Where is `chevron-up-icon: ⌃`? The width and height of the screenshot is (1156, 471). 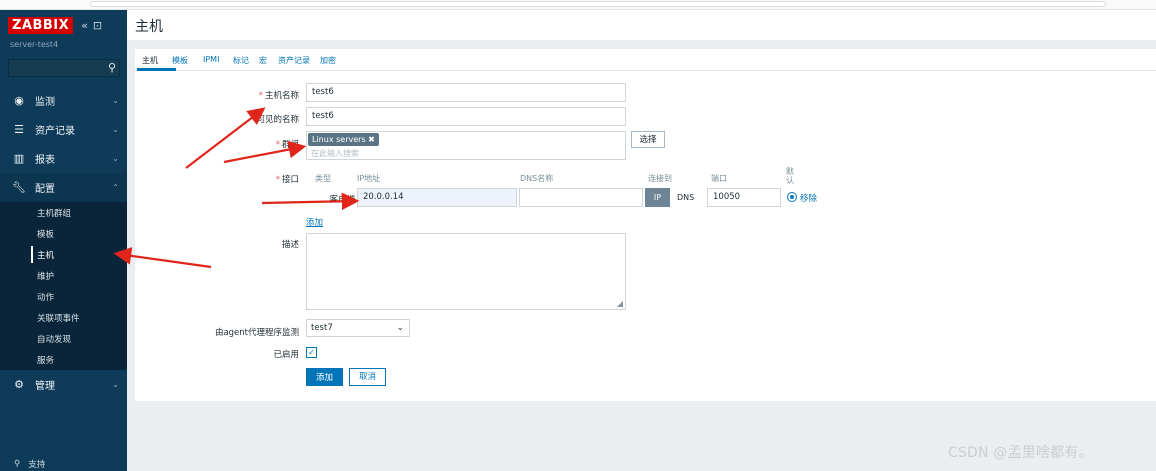
chevron-up-icon: ⌃ is located at coordinates (115, 187).